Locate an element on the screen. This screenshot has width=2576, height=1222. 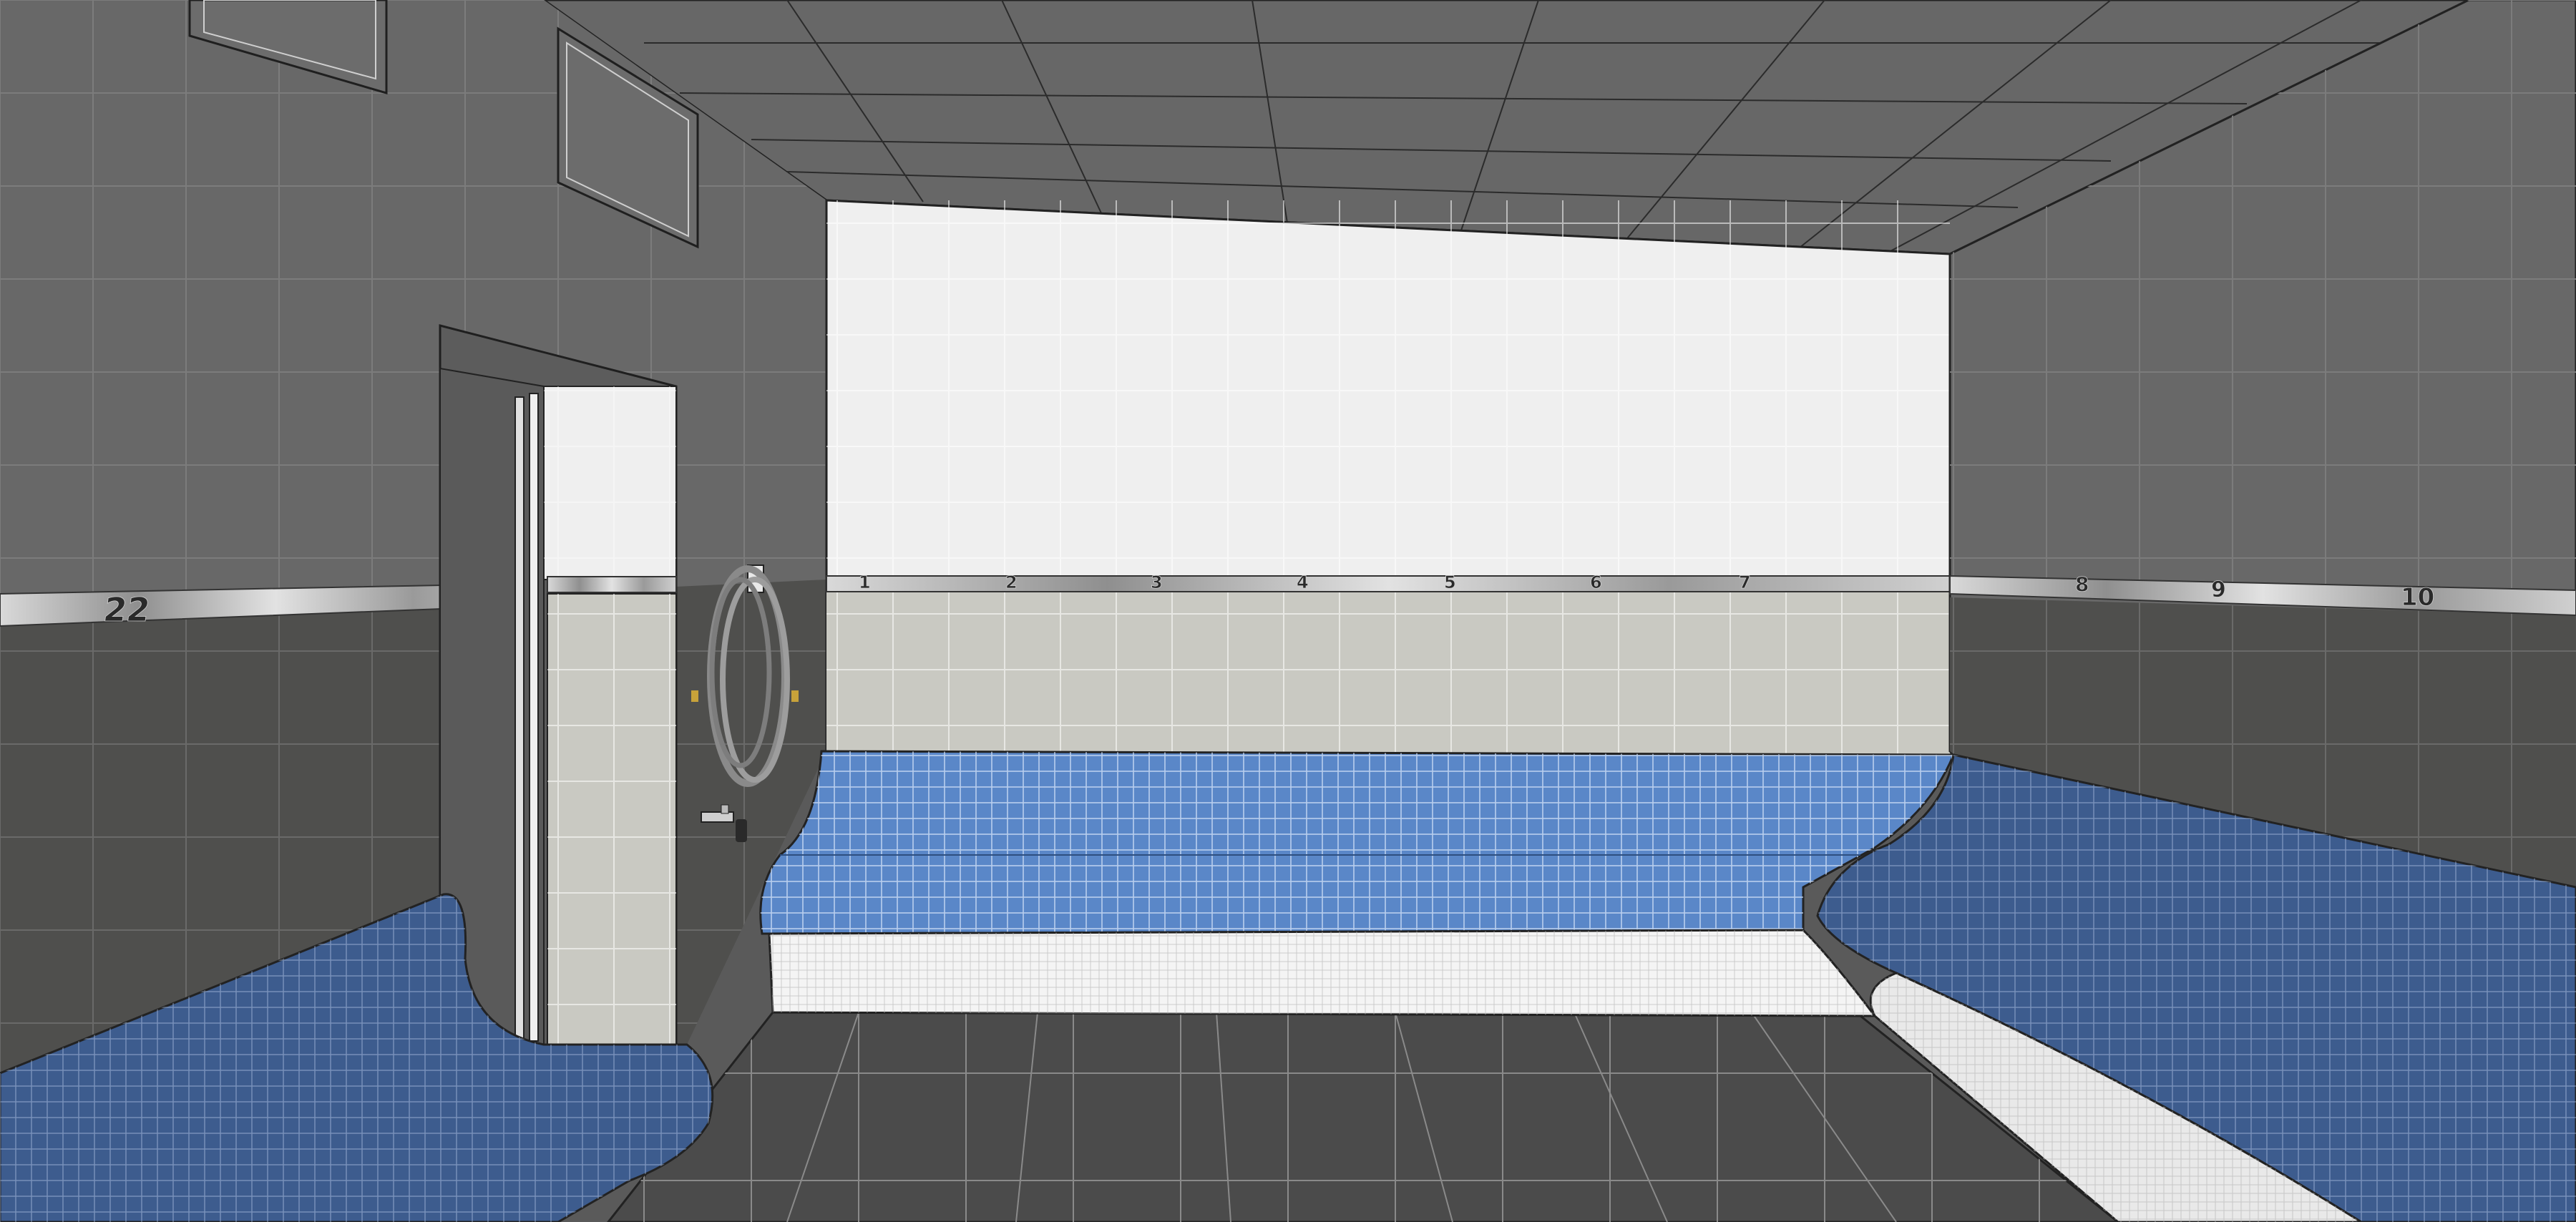
seat-number: 6 is located at coordinates (1596, 582).